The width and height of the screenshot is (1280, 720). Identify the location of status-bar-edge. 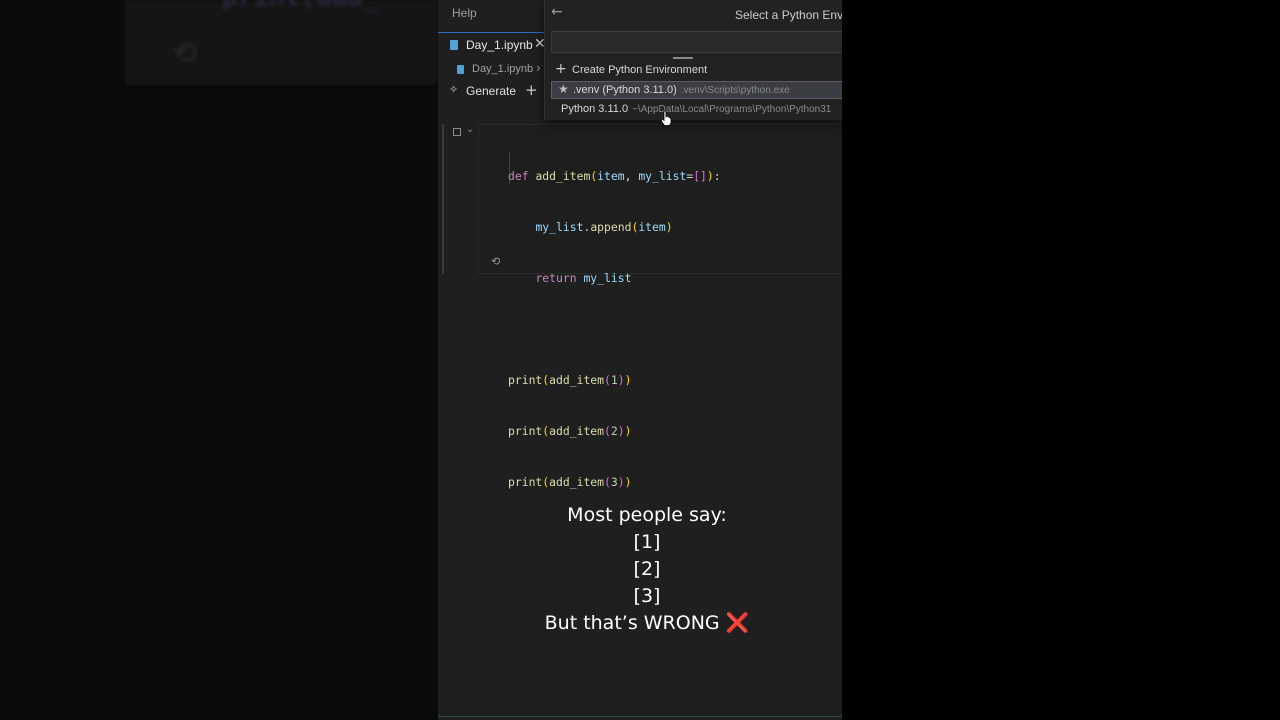
(640, 716).